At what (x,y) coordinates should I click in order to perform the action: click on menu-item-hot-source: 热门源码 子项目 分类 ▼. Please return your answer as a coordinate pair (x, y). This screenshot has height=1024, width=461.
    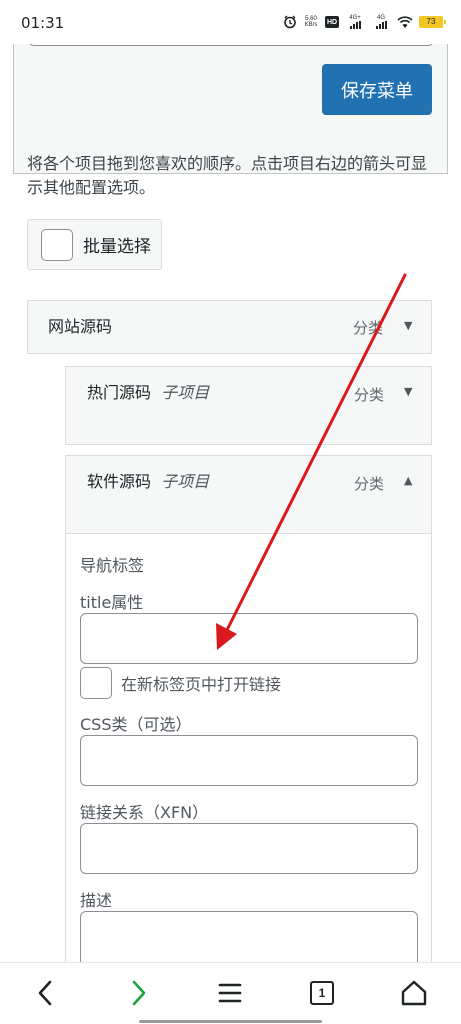
    Looking at the image, I should click on (248, 405).